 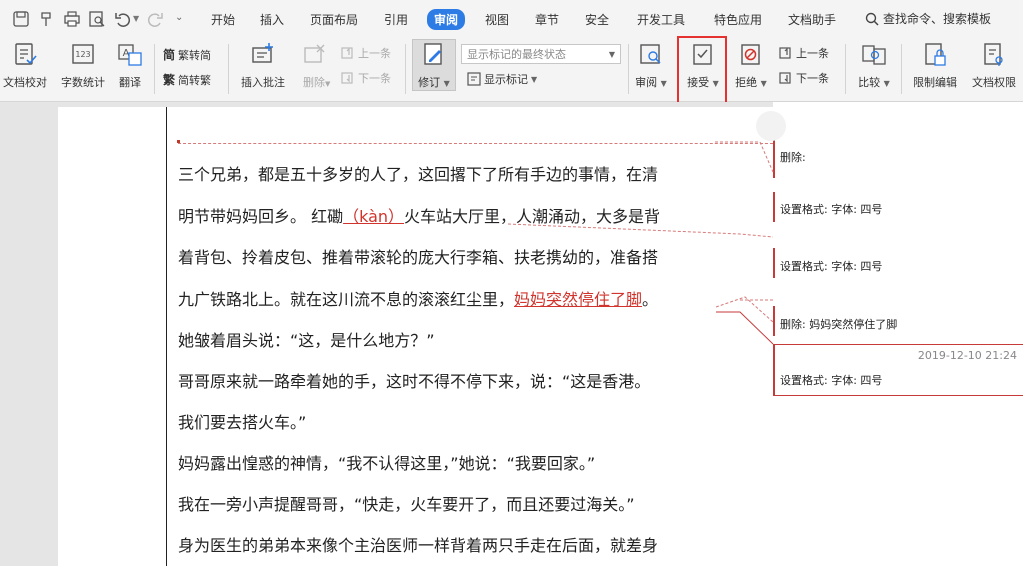 I want to click on deletion-connector-line, so click(x=475, y=143).